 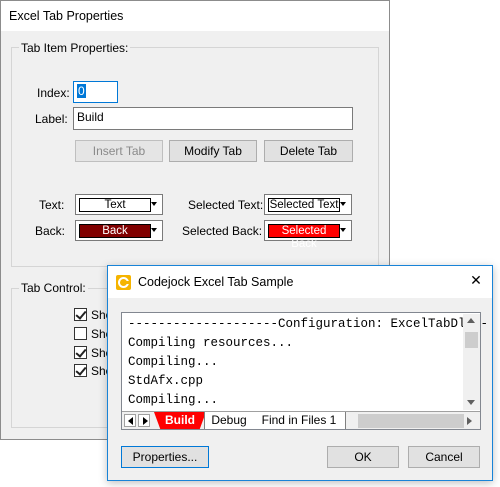 I want to click on selected-text-color-picker: Selected Text, so click(x=308, y=204).